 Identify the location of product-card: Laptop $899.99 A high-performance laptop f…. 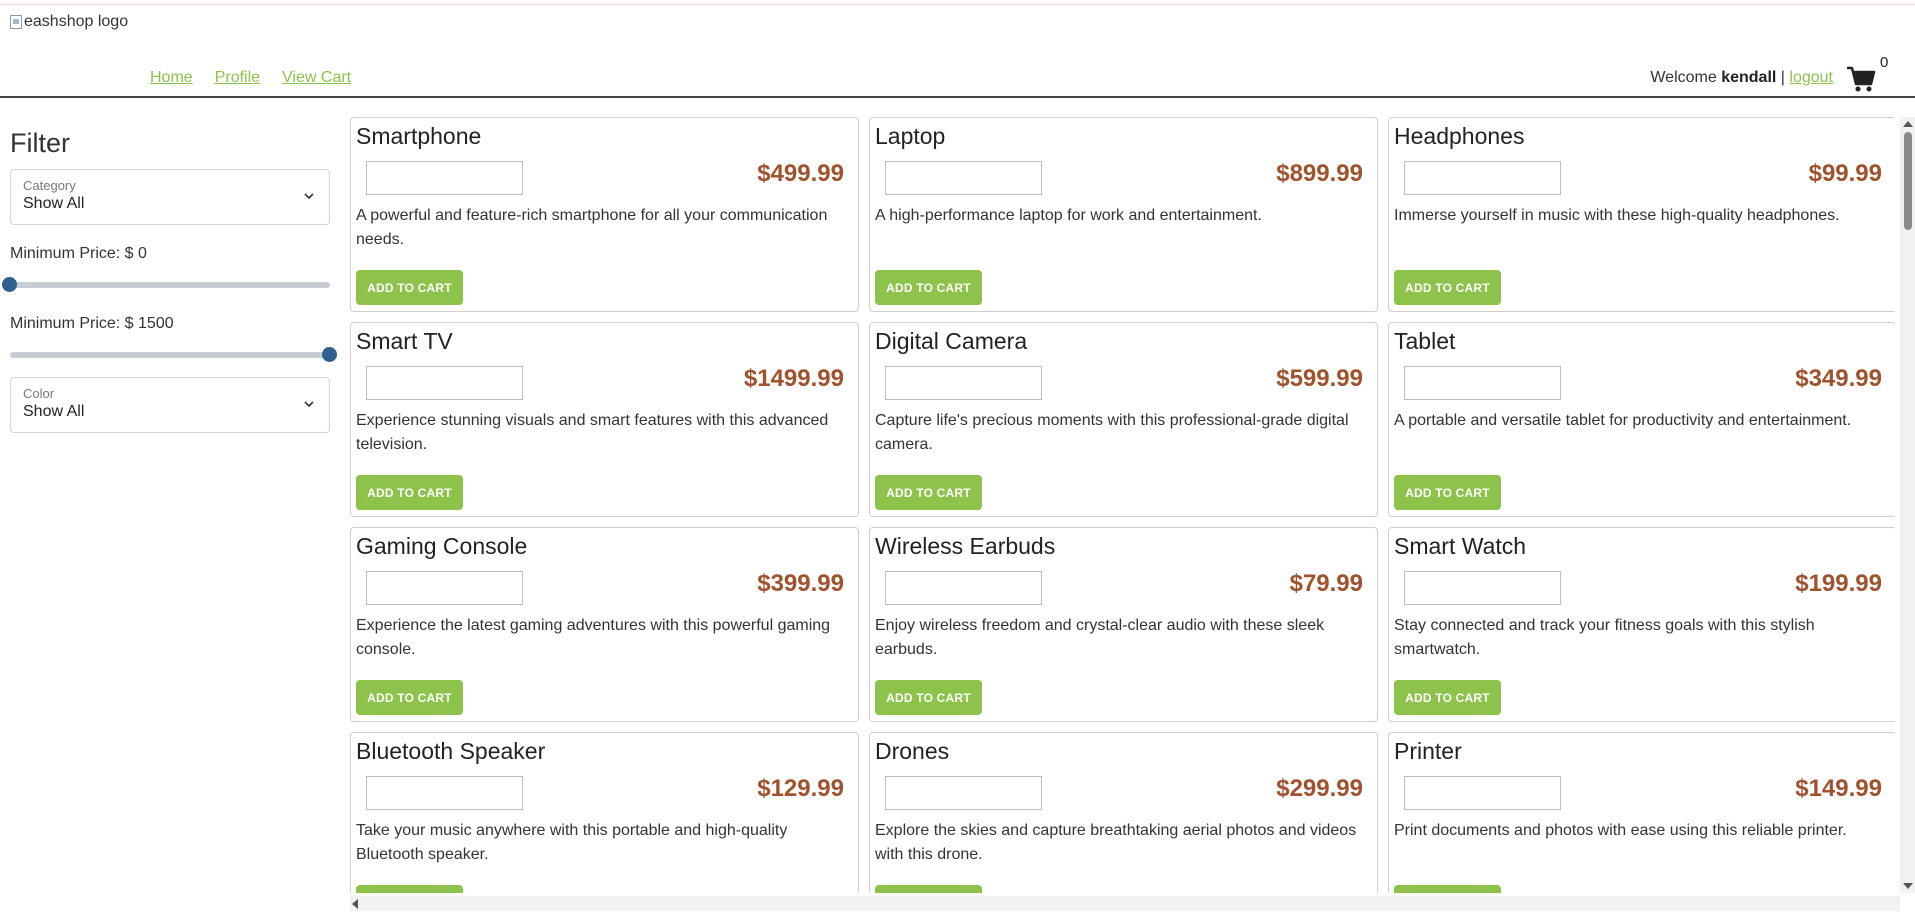
(1123, 214).